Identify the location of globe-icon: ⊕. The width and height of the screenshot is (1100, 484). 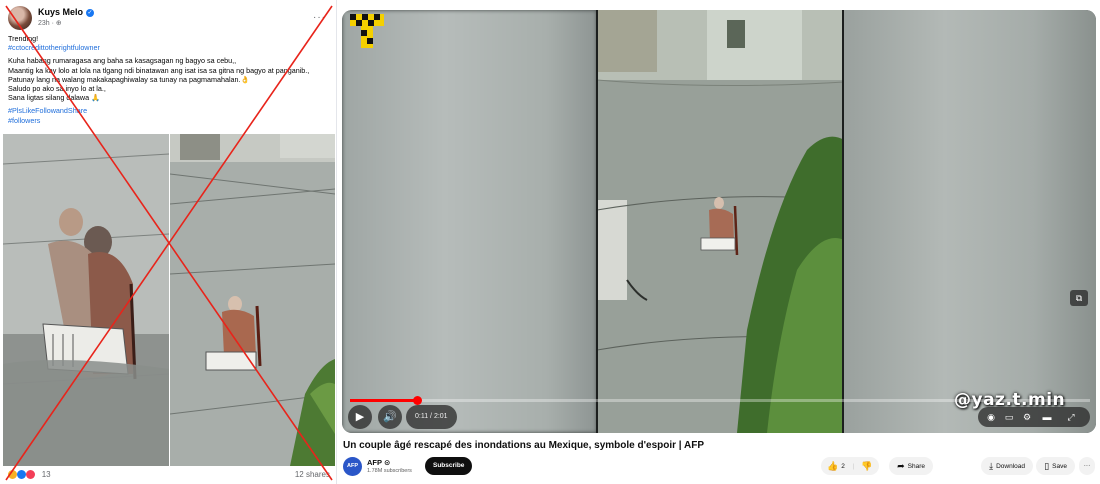
(58, 23).